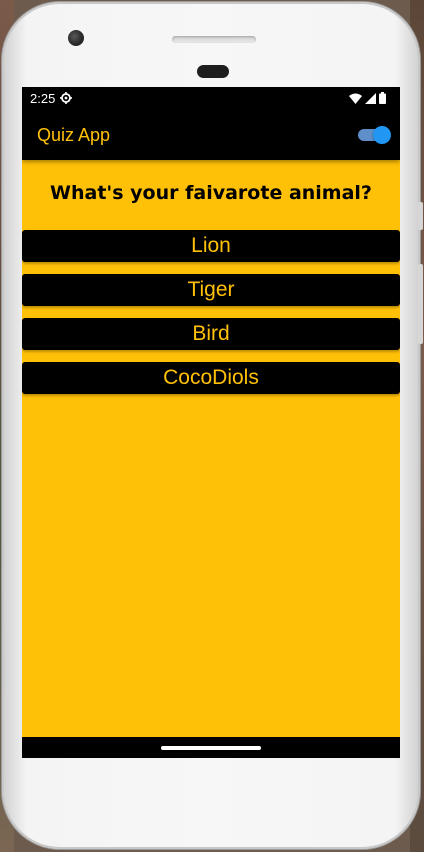  Describe the element at coordinates (211, 246) in the screenshot. I see `answer-button-lion: Lion` at that location.